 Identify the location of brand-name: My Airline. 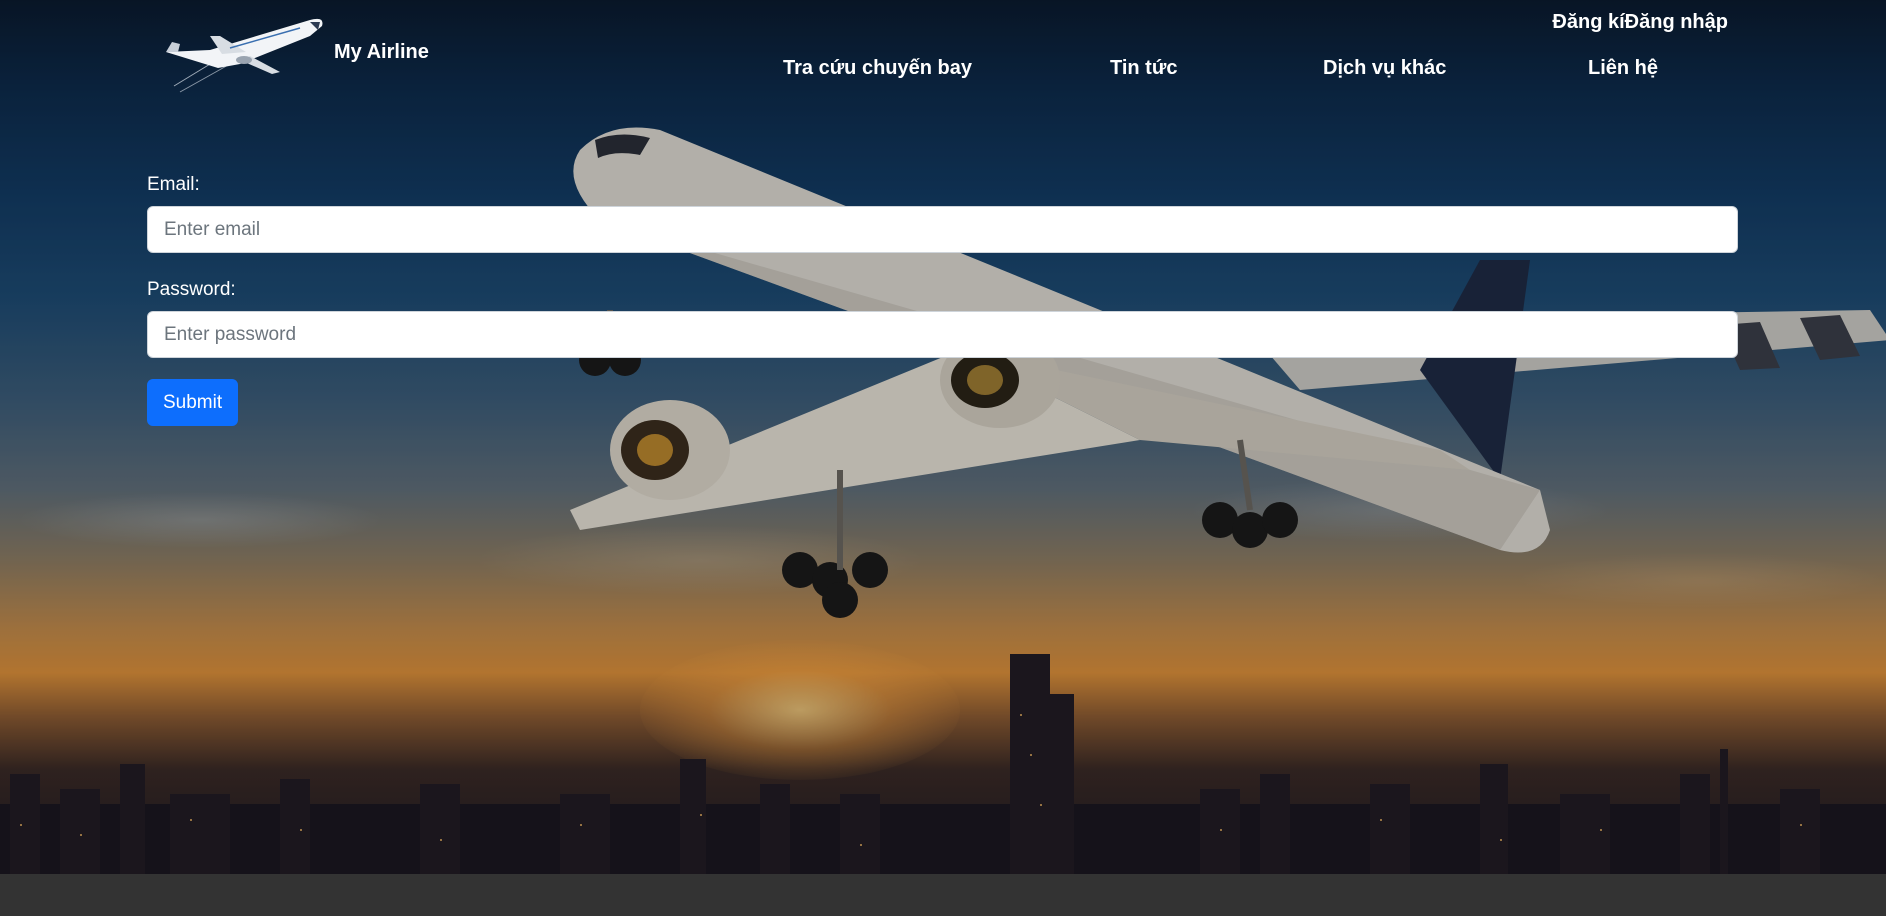
(381, 52).